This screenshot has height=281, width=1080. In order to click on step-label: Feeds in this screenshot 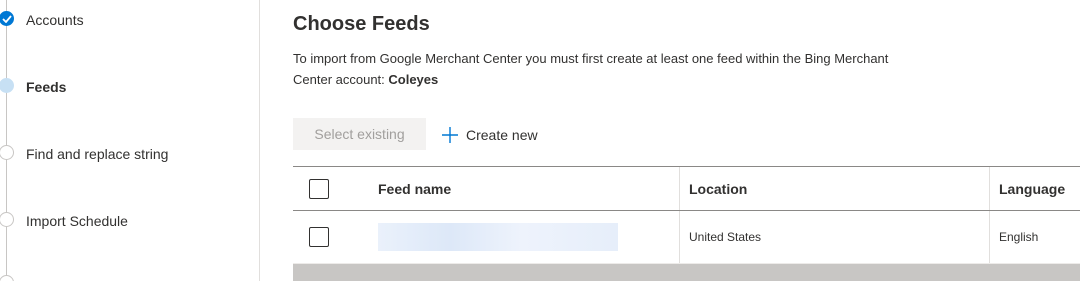, I will do `click(46, 87)`.